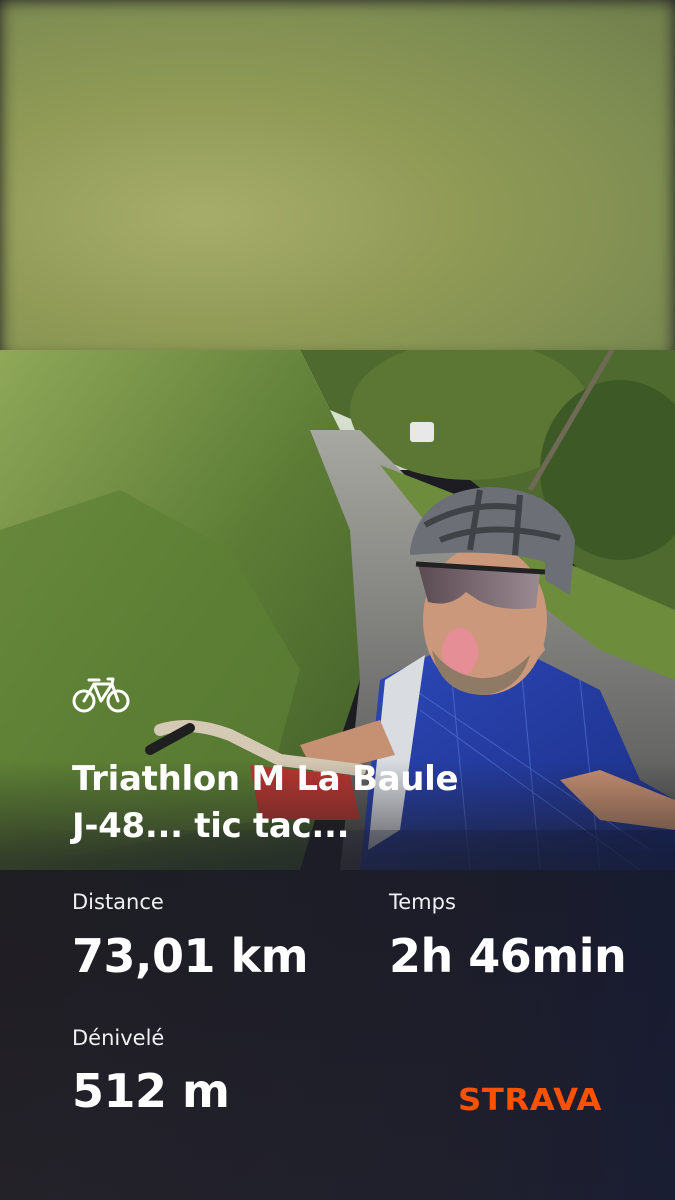  What do you see at coordinates (508, 956) in the screenshot?
I see `time-value: 2h 46min` at bounding box center [508, 956].